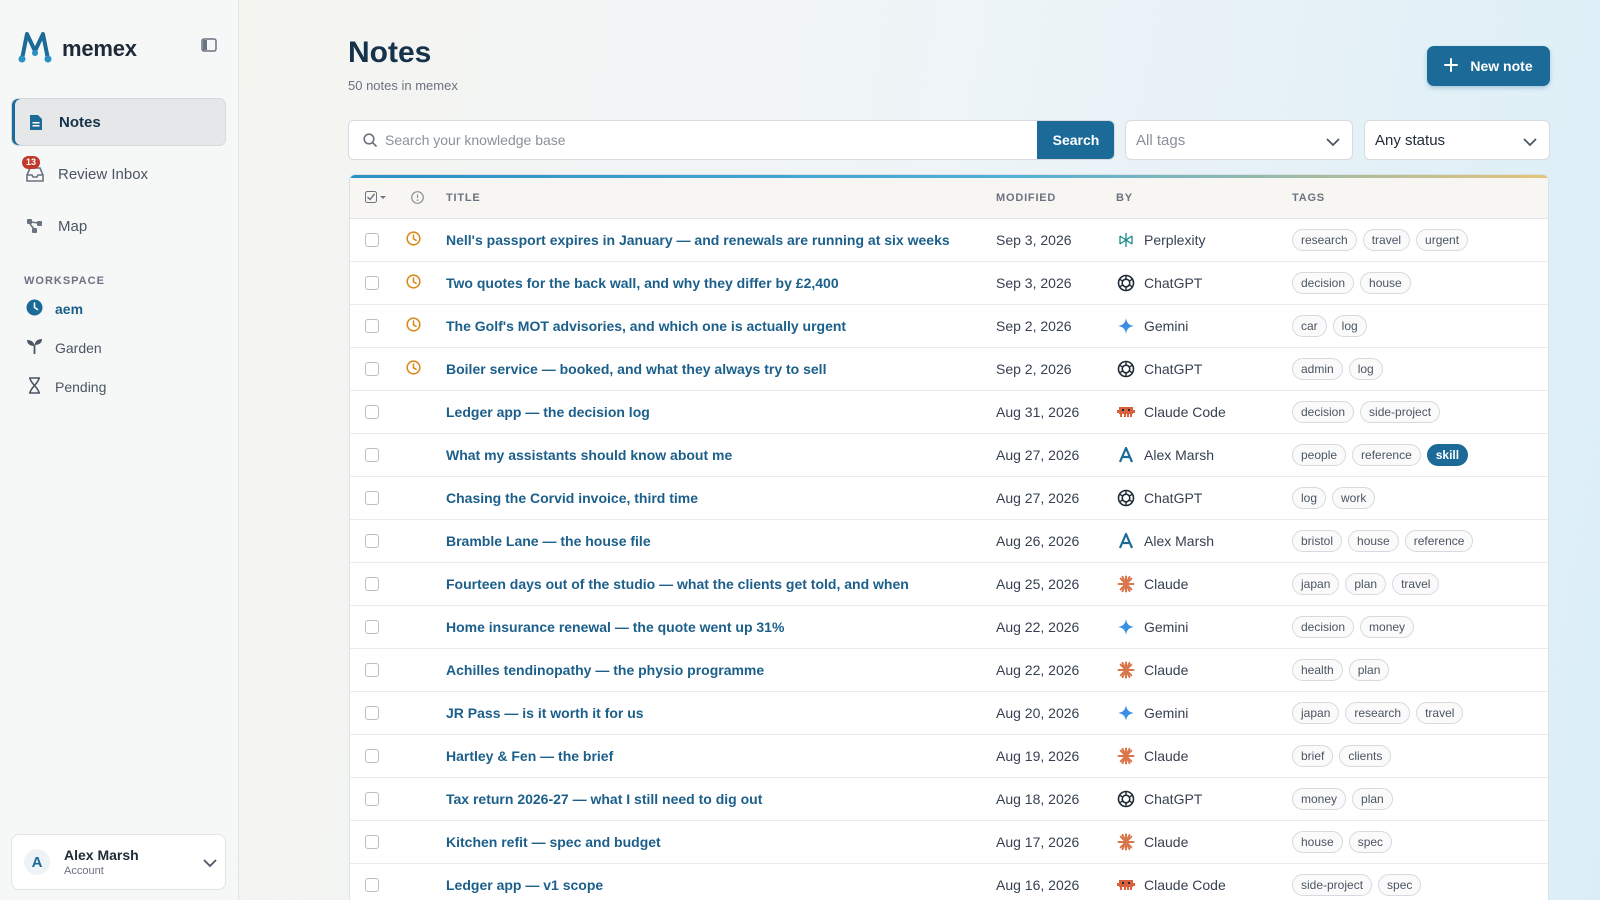 The image size is (1600, 900). I want to click on brand: memex, so click(77, 48).